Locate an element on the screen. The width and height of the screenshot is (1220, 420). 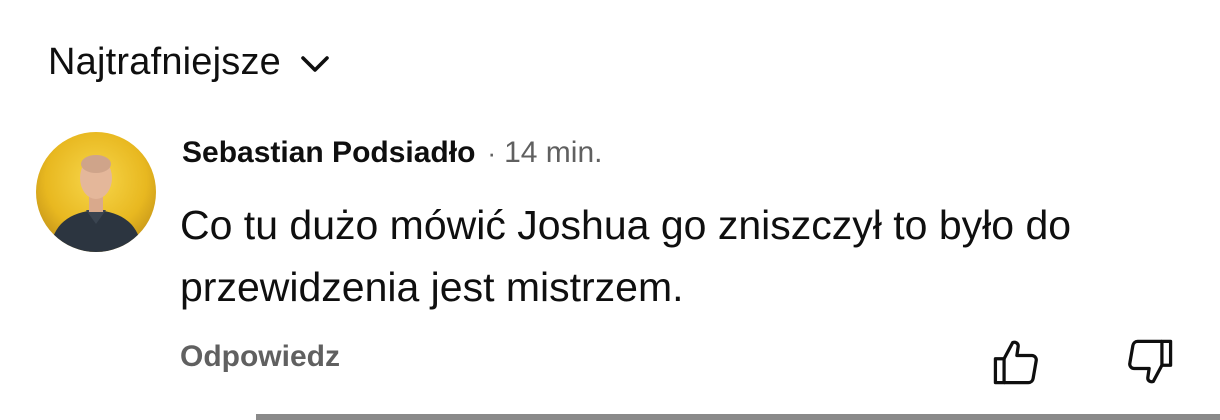
sort-label: Najtrafniejsze is located at coordinates (165, 61).